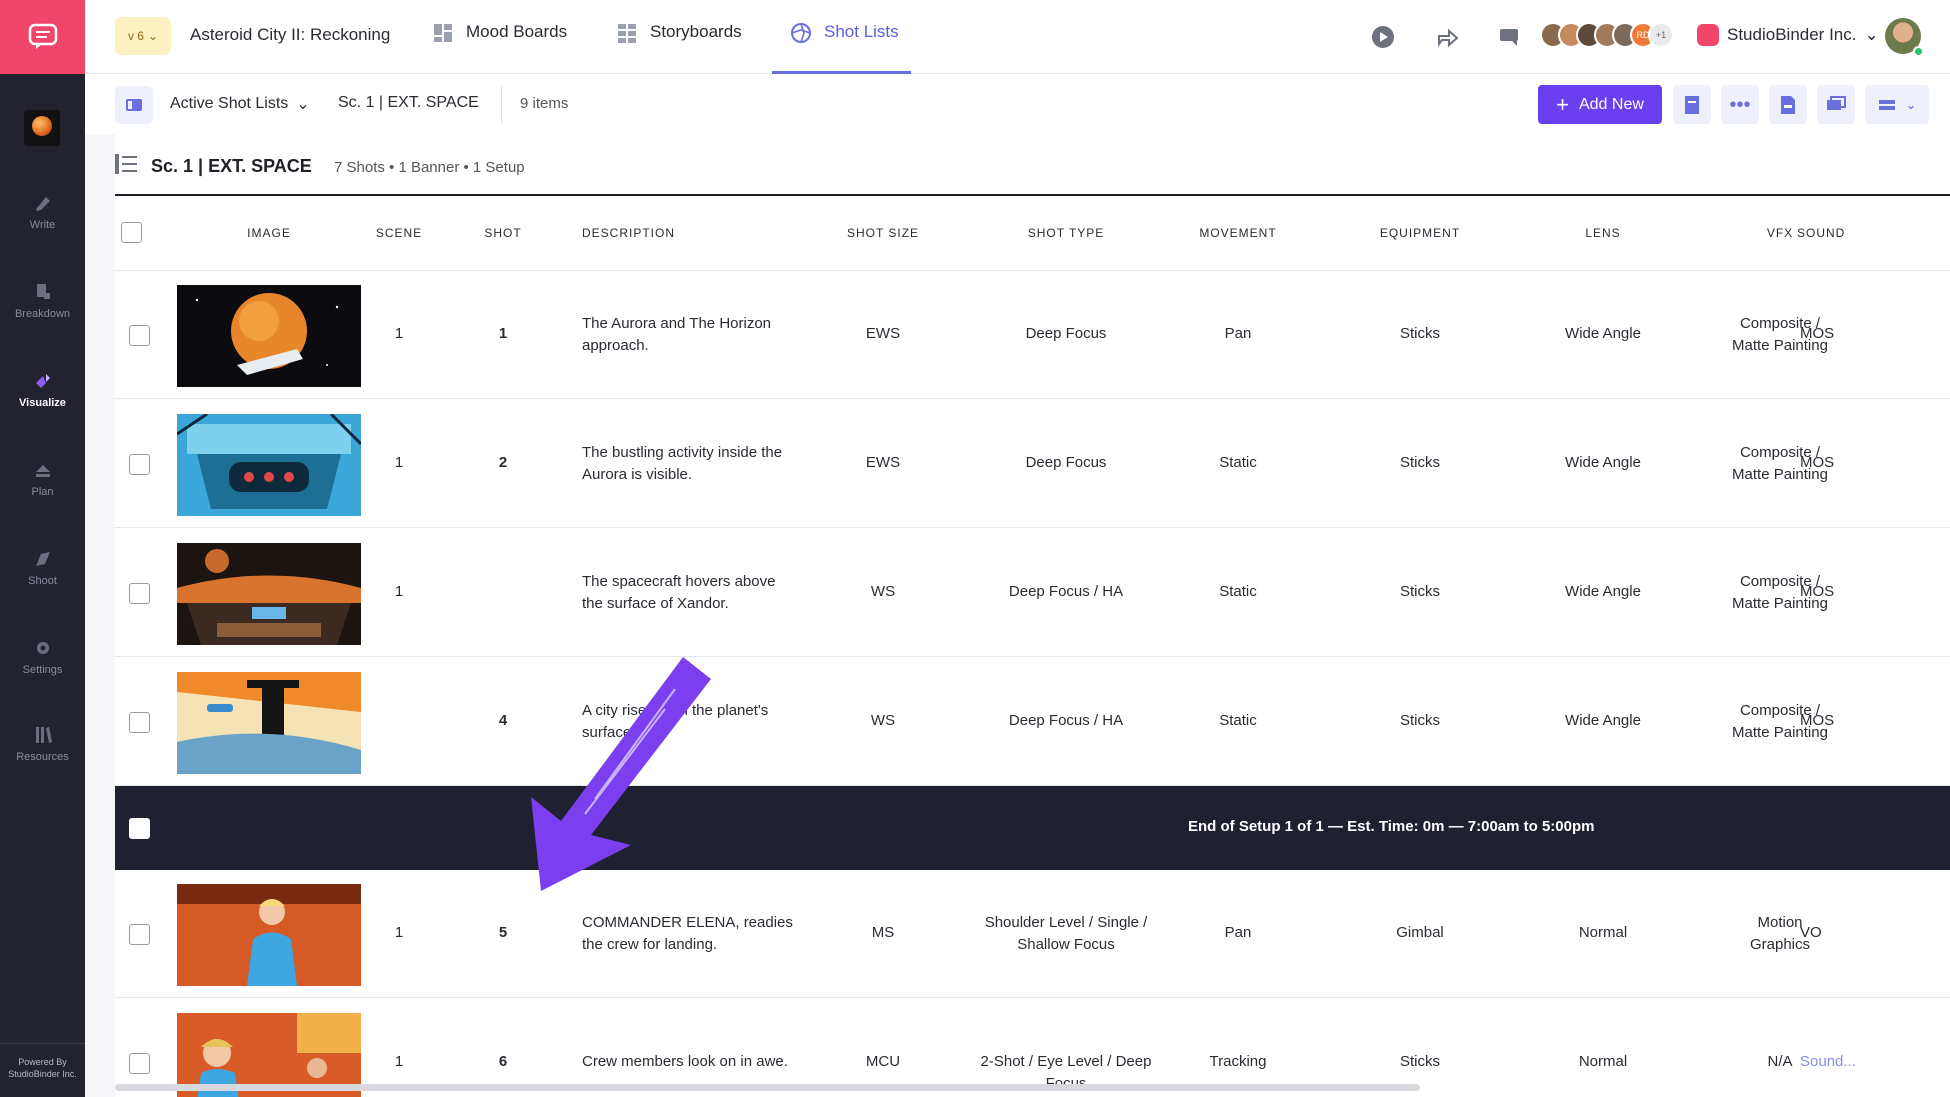  I want to click on vfx-cell: Motion Graphics, so click(1780, 934).